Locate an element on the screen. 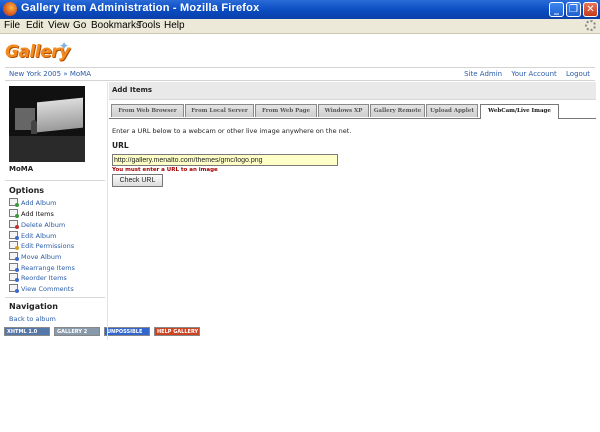  menu-bookmarks: Bookmarks is located at coordinates (116, 25).